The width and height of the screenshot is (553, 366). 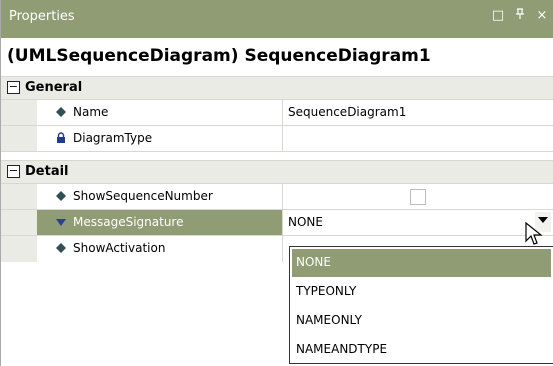 What do you see at coordinates (277, 172) in the screenshot?
I see `category-detail: − Detail` at bounding box center [277, 172].